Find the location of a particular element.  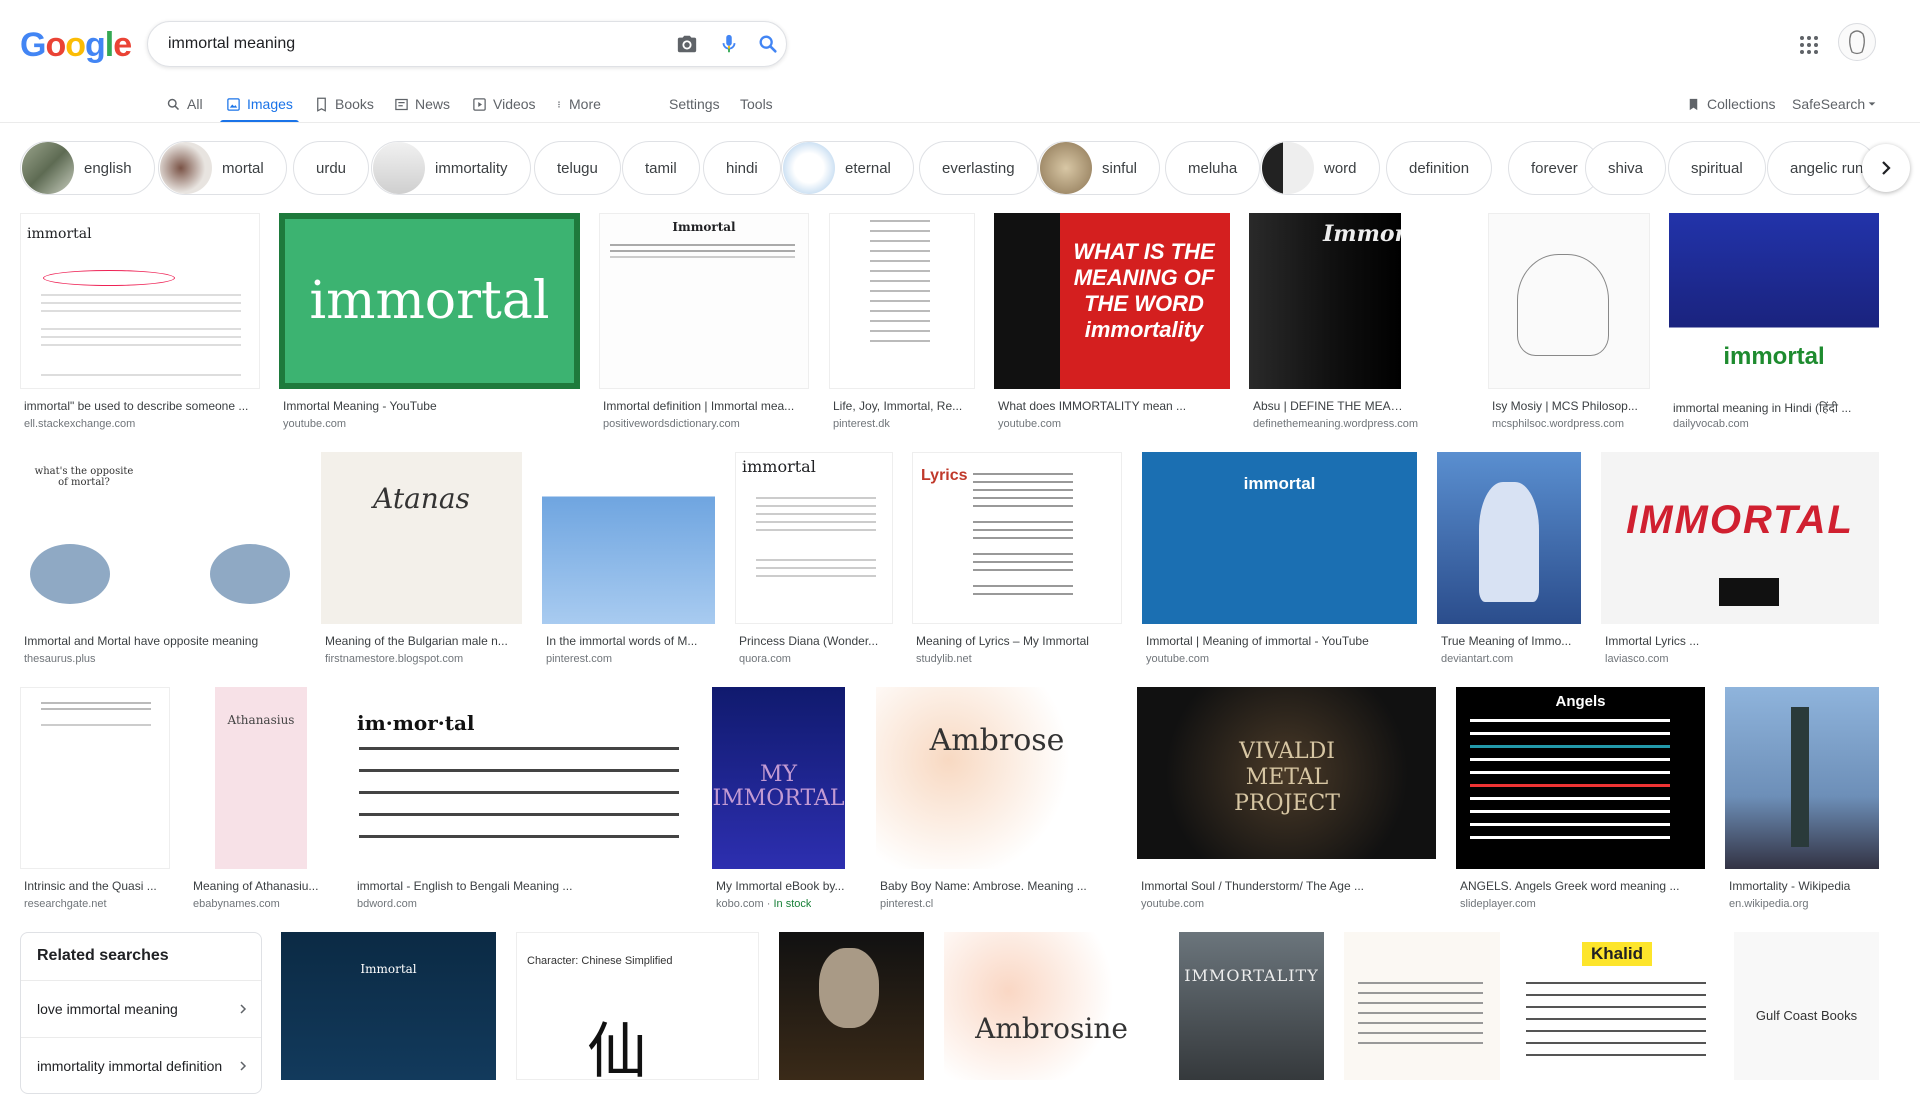

result-thumbnail: Athanasius is located at coordinates (261, 778).